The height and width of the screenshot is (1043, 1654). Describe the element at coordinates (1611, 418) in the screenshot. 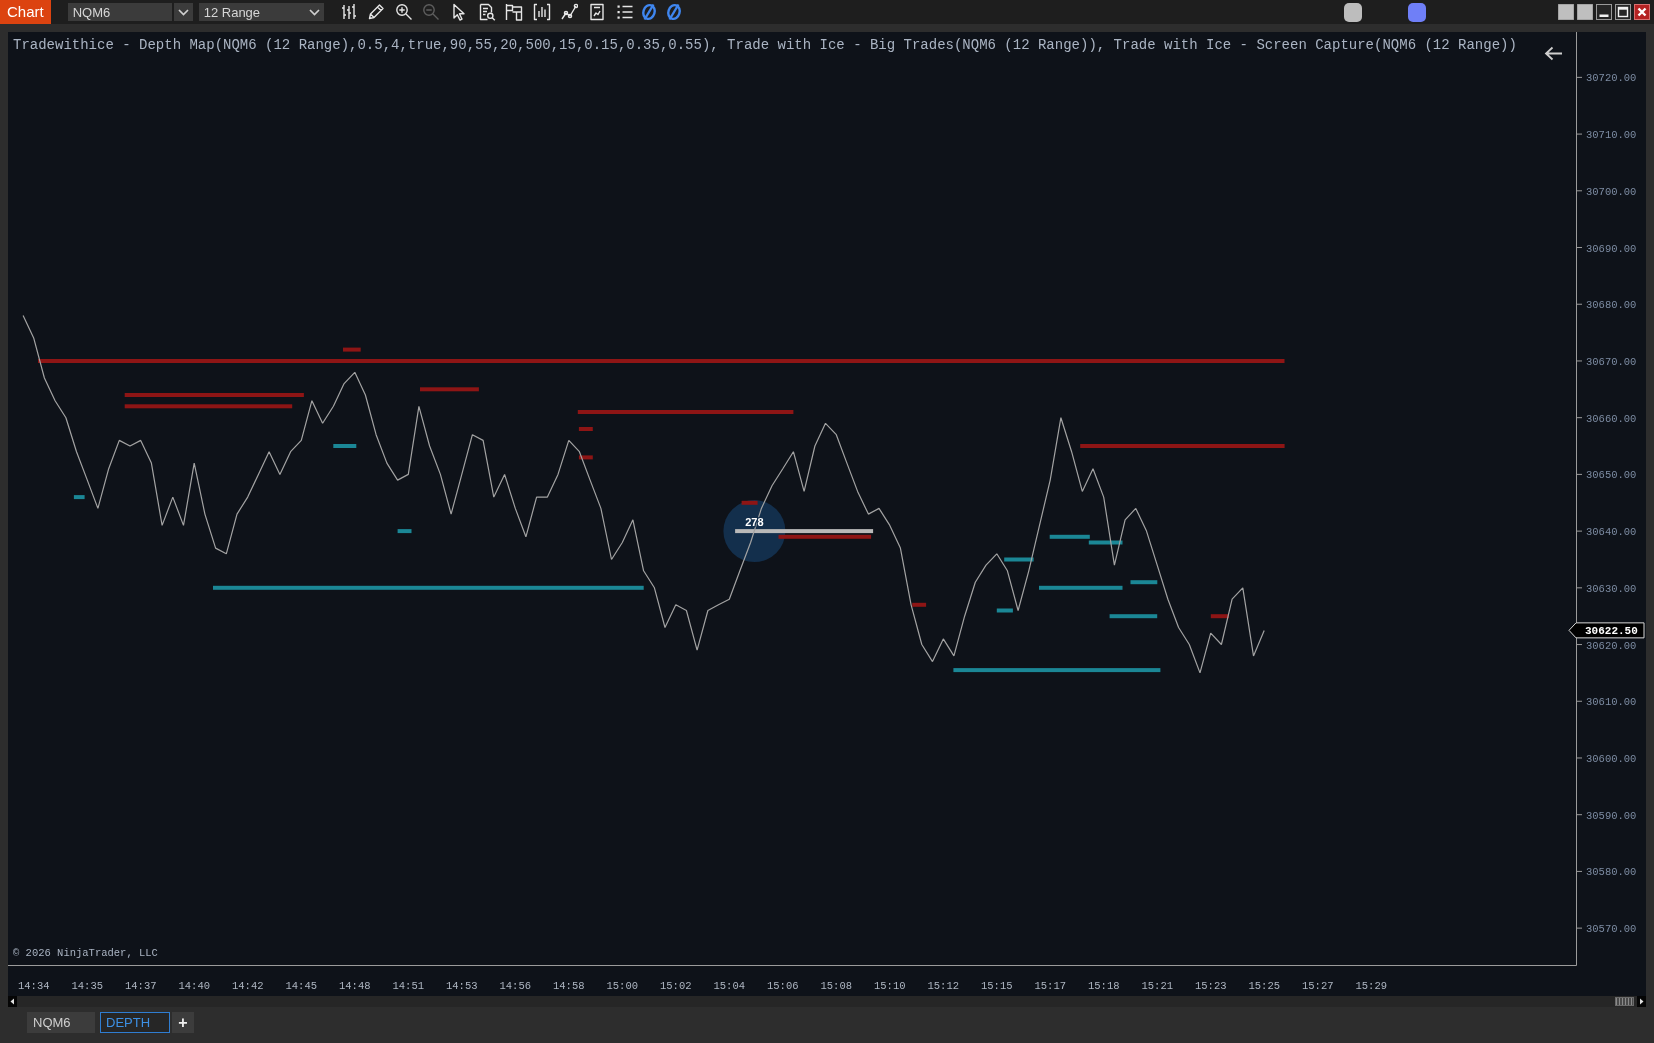

I see `price-axis-label: 30660.00` at that location.